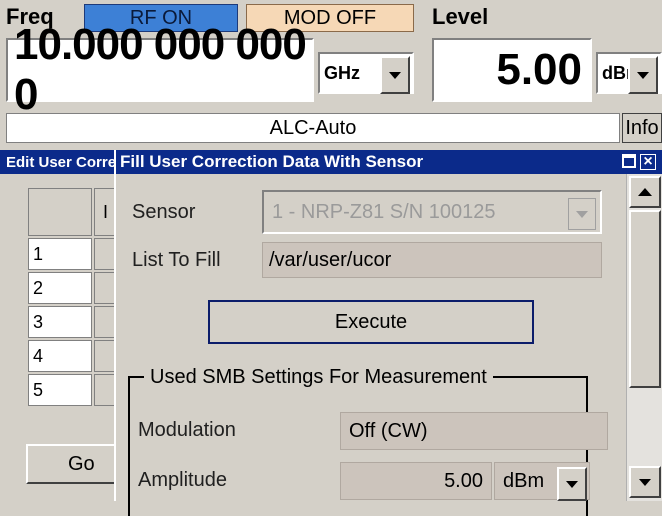 Image resolution: width=662 pixels, height=516 pixels. I want to click on amplitude-label: Amplitude, so click(182, 479).